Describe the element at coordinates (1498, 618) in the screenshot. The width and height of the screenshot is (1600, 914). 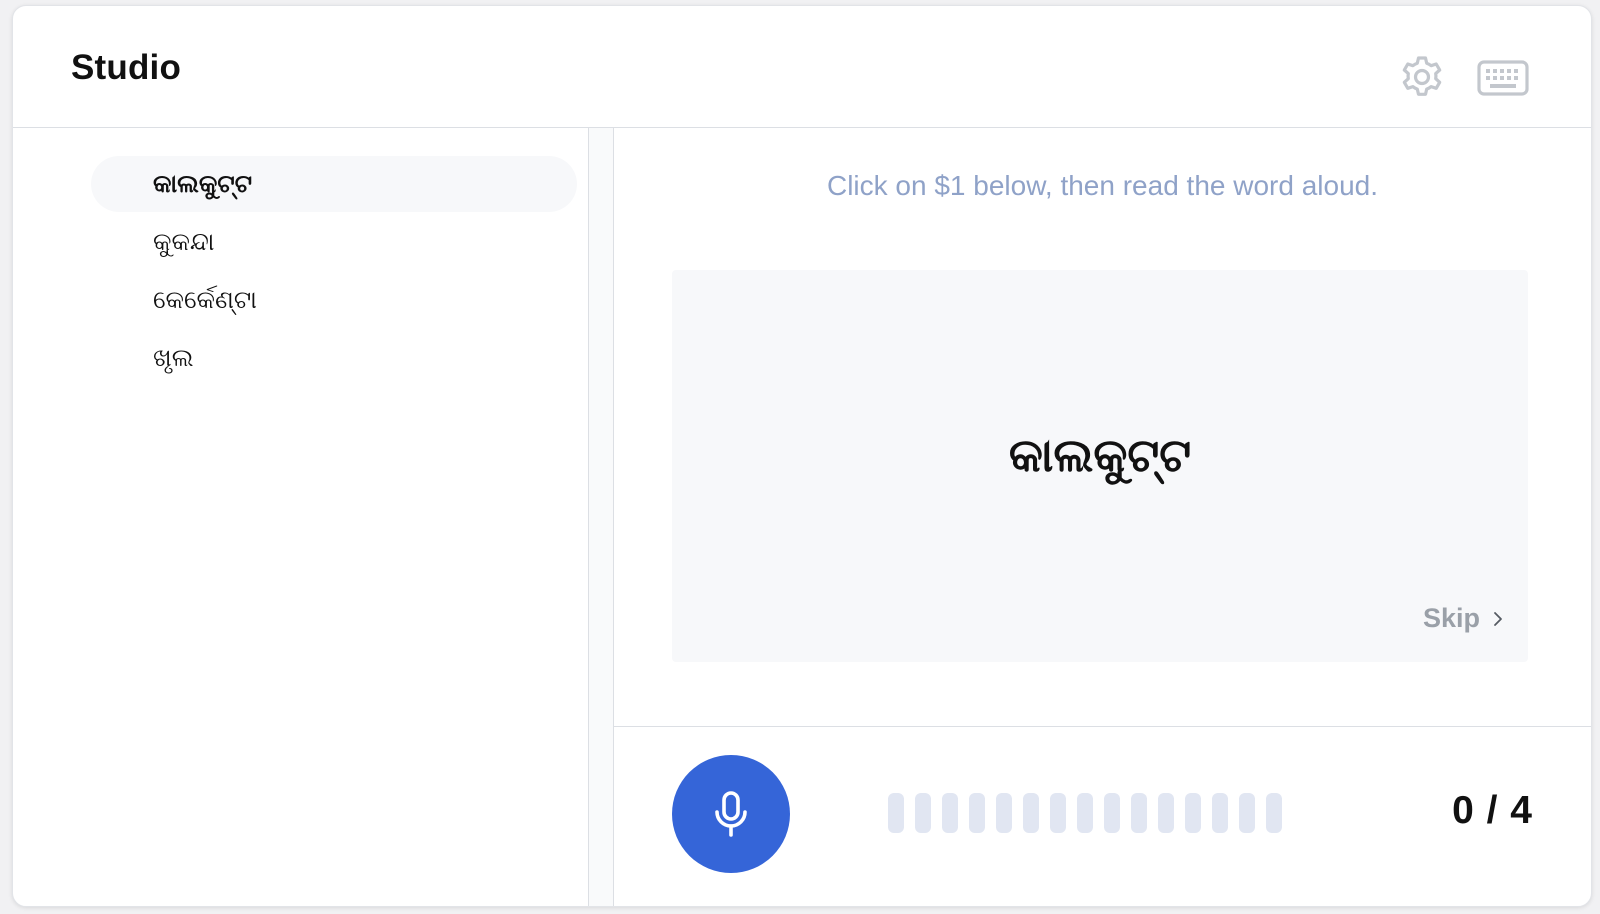
I see `chevron-right-icon` at that location.